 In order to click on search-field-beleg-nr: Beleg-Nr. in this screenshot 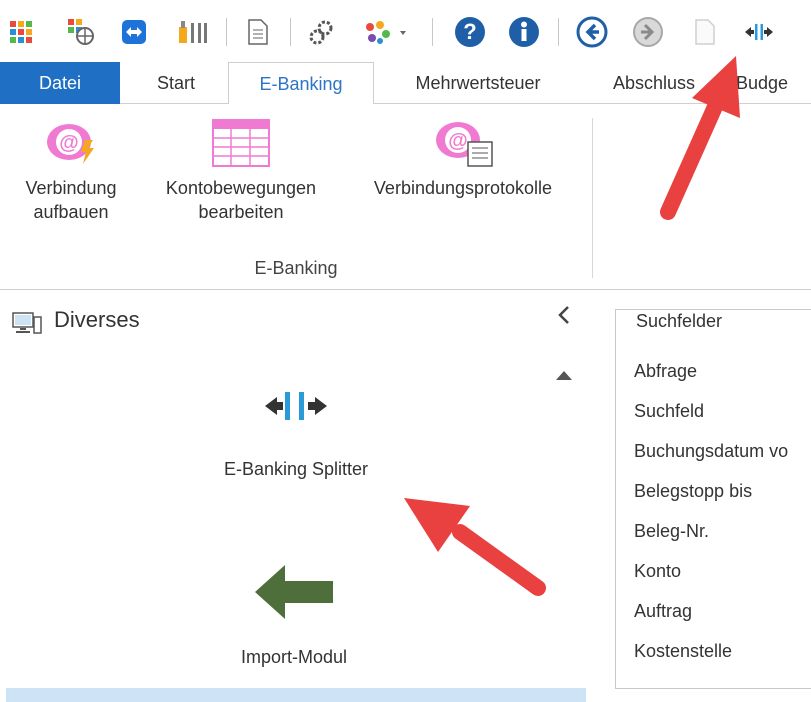, I will do `click(671, 531)`.